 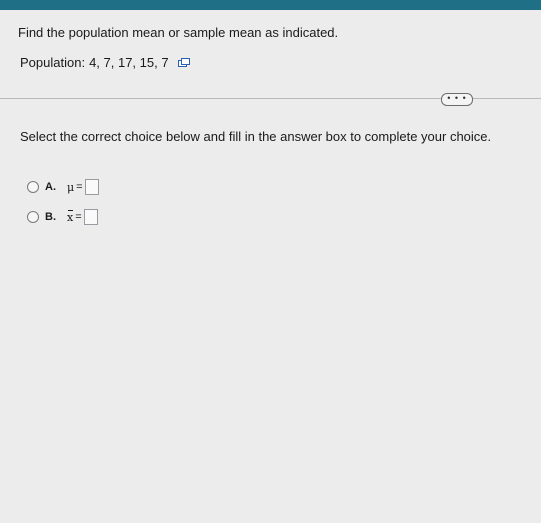 I want to click on more-options-button: • • •, so click(x=457, y=99).